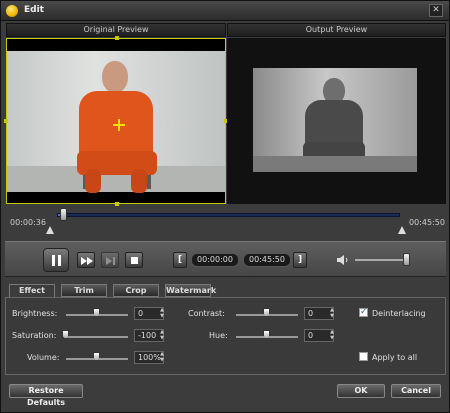 The image size is (450, 413). Describe the element at coordinates (406, 259) in the screenshot. I see `volume-slider-knob` at that location.